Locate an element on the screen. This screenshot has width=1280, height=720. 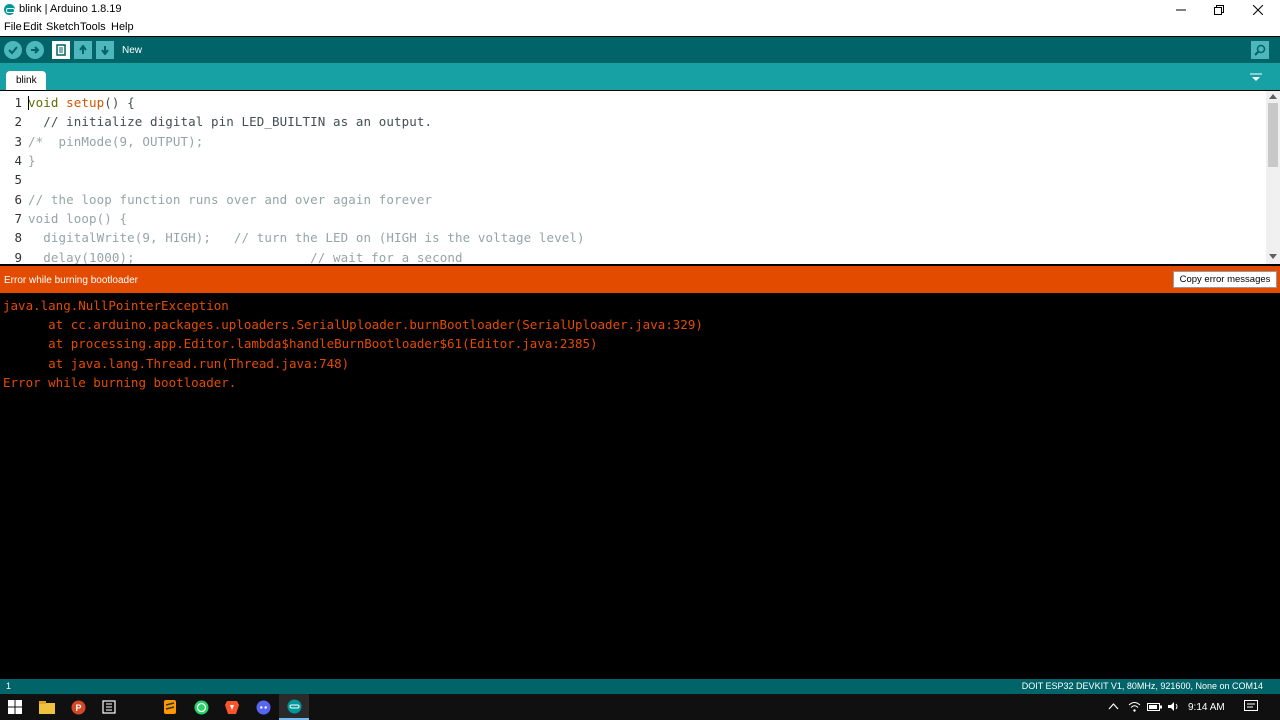
save-button is located at coordinates (105, 50).